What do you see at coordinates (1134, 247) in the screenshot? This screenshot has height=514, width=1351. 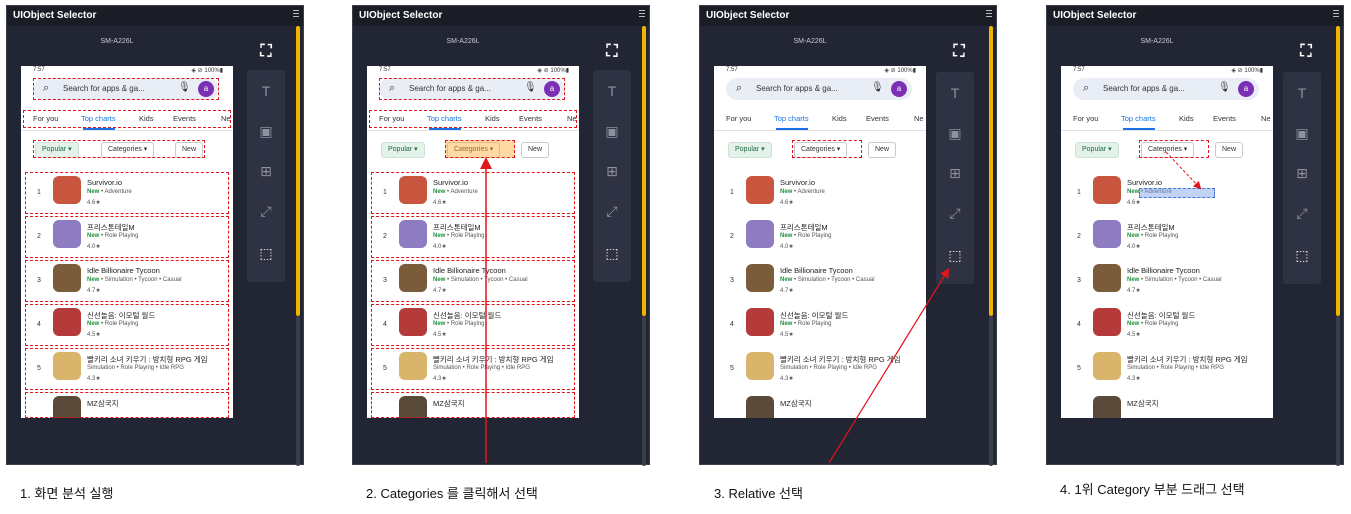 I see `app-rating: 4.0★` at bounding box center [1134, 247].